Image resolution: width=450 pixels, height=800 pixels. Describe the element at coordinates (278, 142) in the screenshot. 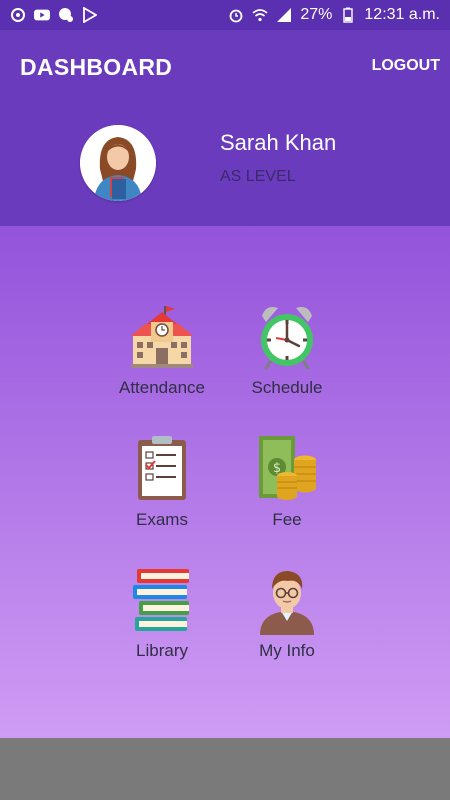

I see `user-name: Sarah Khan` at that location.